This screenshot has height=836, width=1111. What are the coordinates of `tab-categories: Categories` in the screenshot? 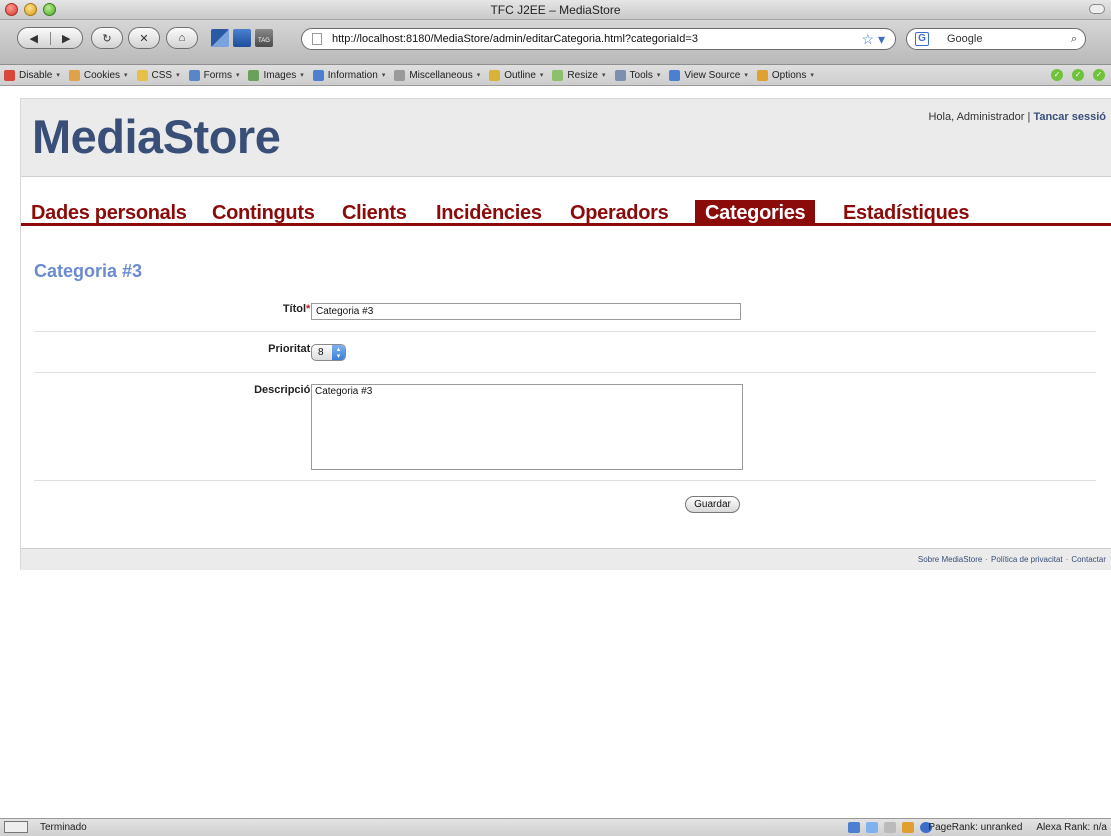 It's located at (755, 213).